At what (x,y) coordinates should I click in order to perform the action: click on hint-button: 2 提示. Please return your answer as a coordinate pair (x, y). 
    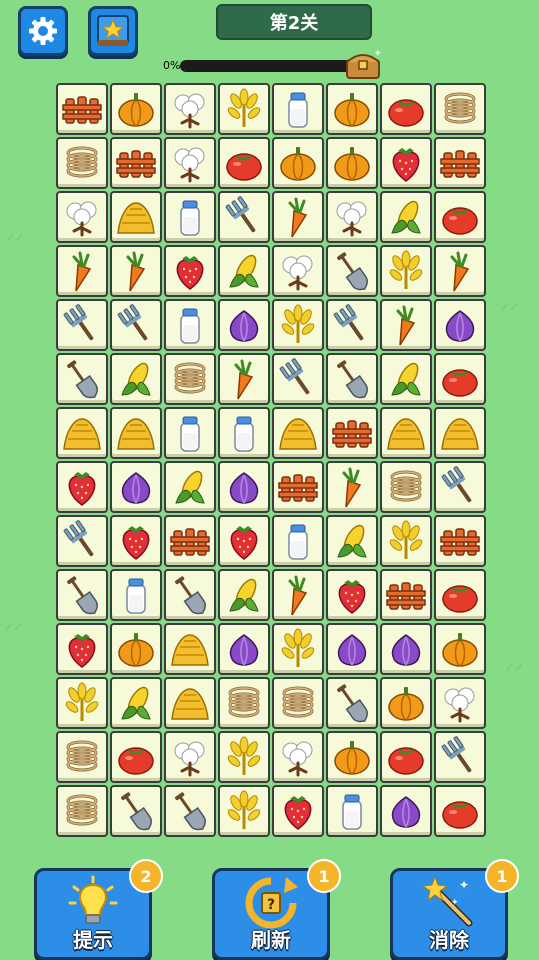
    Looking at the image, I should click on (98, 909).